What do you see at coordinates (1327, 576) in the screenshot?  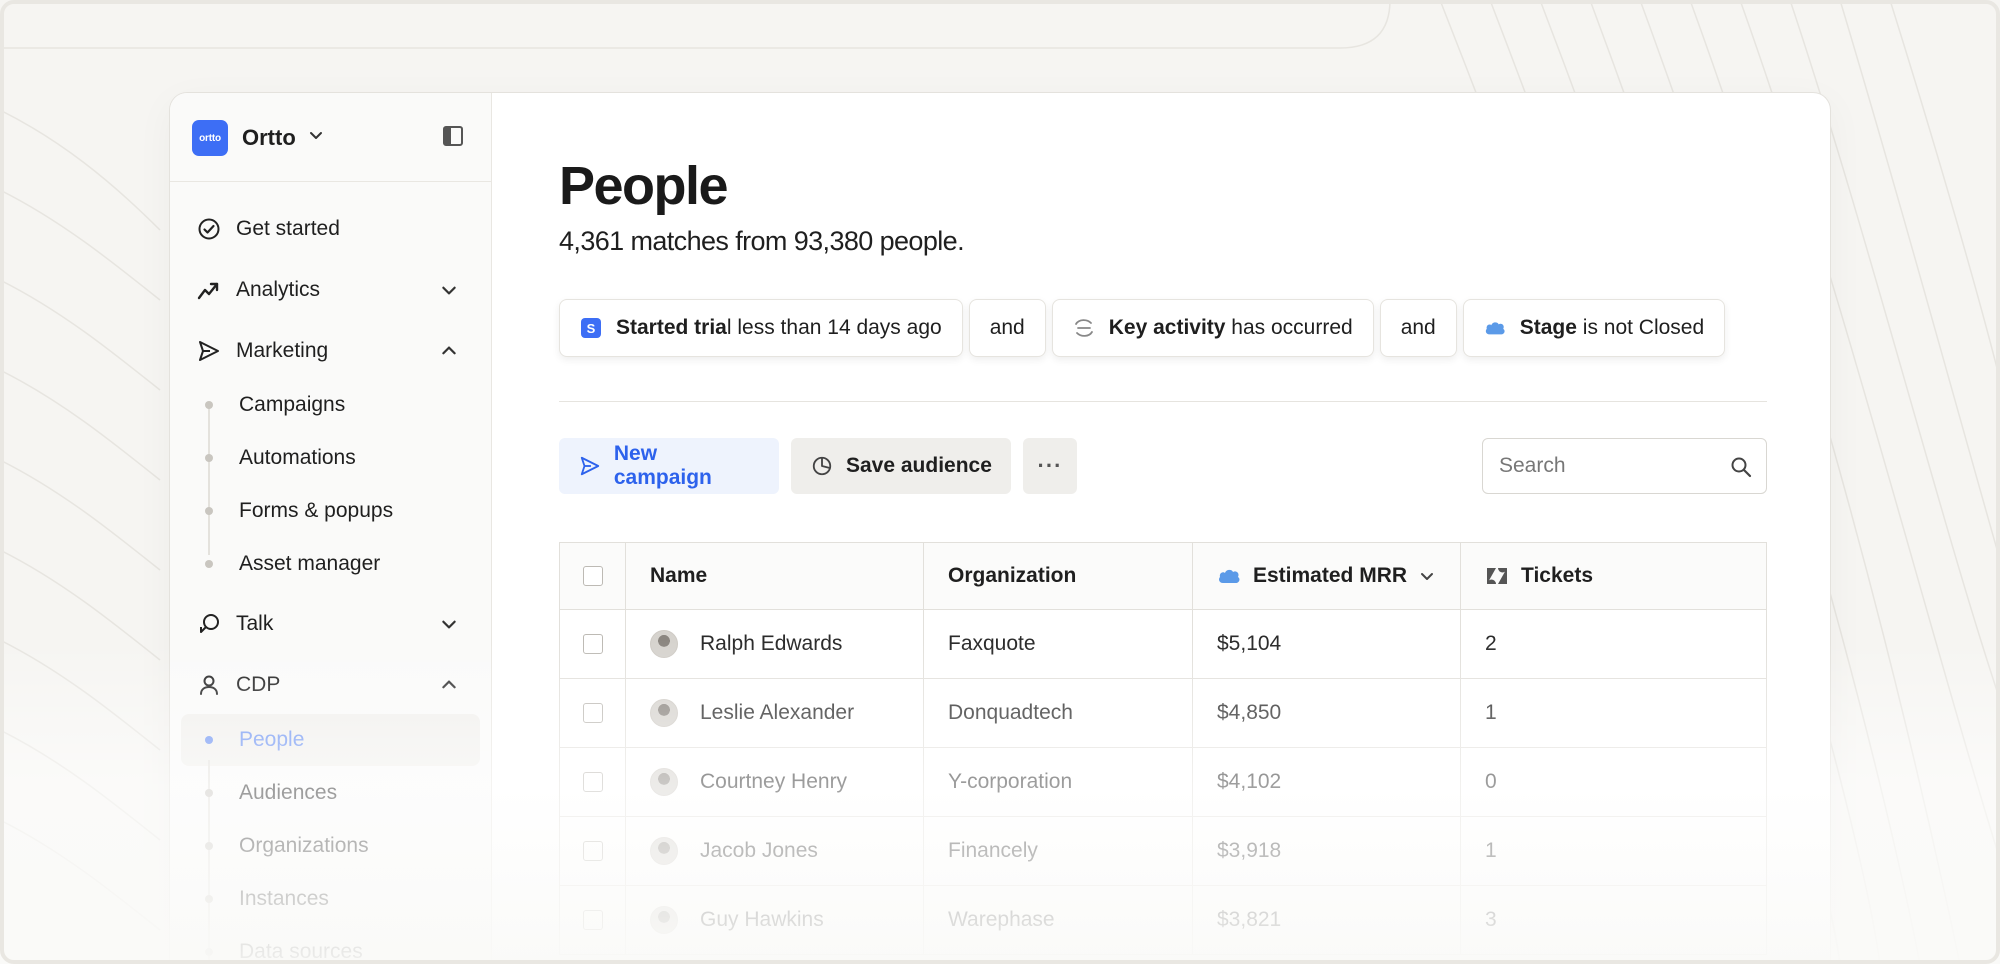 I see `column-header-estimated-mrr: Estimated MRR` at bounding box center [1327, 576].